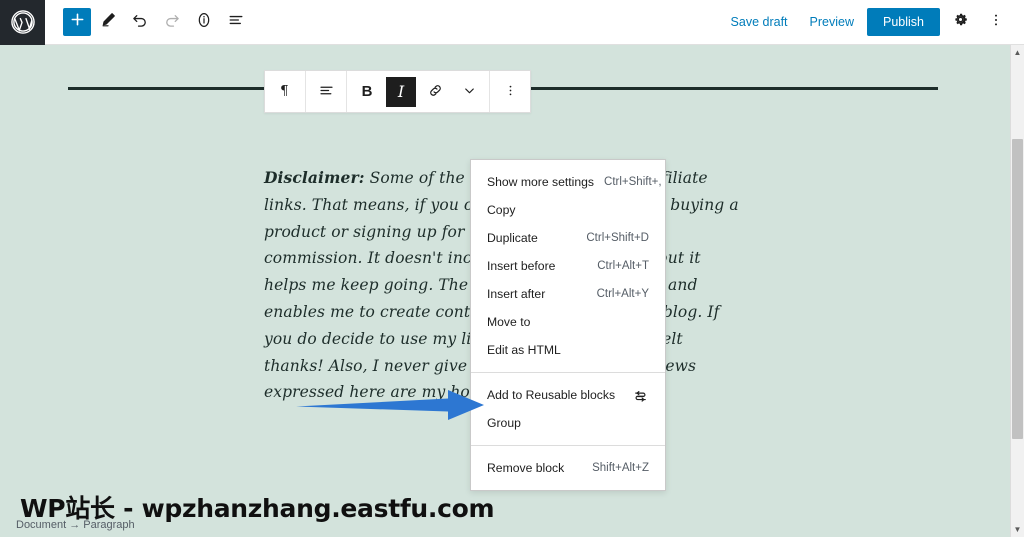  Describe the element at coordinates (501, 210) in the screenshot. I see `menu-item-label: Copy` at that location.